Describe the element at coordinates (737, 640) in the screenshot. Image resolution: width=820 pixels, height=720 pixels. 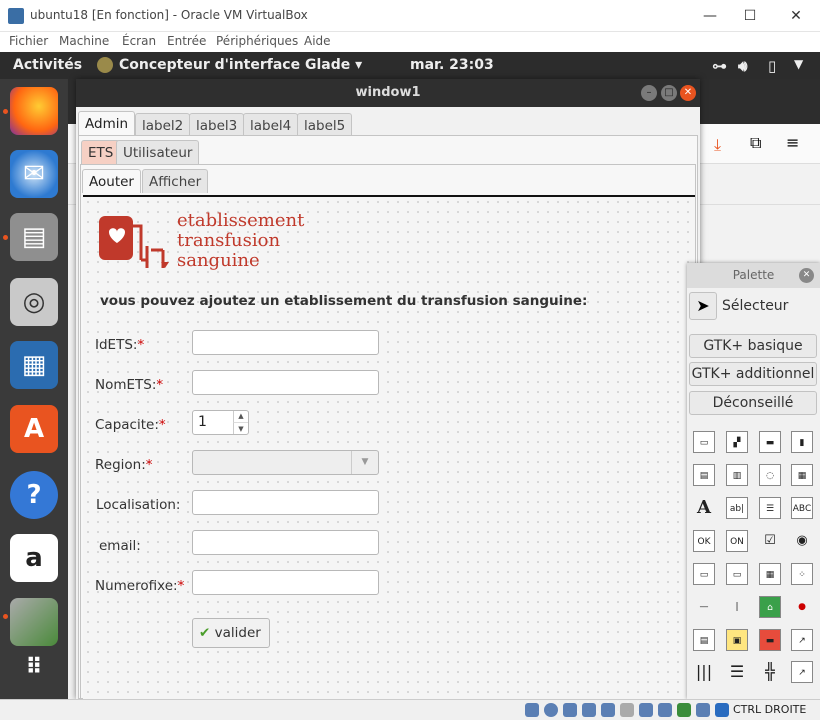
I see `frame-widget-icon: ▣` at that location.